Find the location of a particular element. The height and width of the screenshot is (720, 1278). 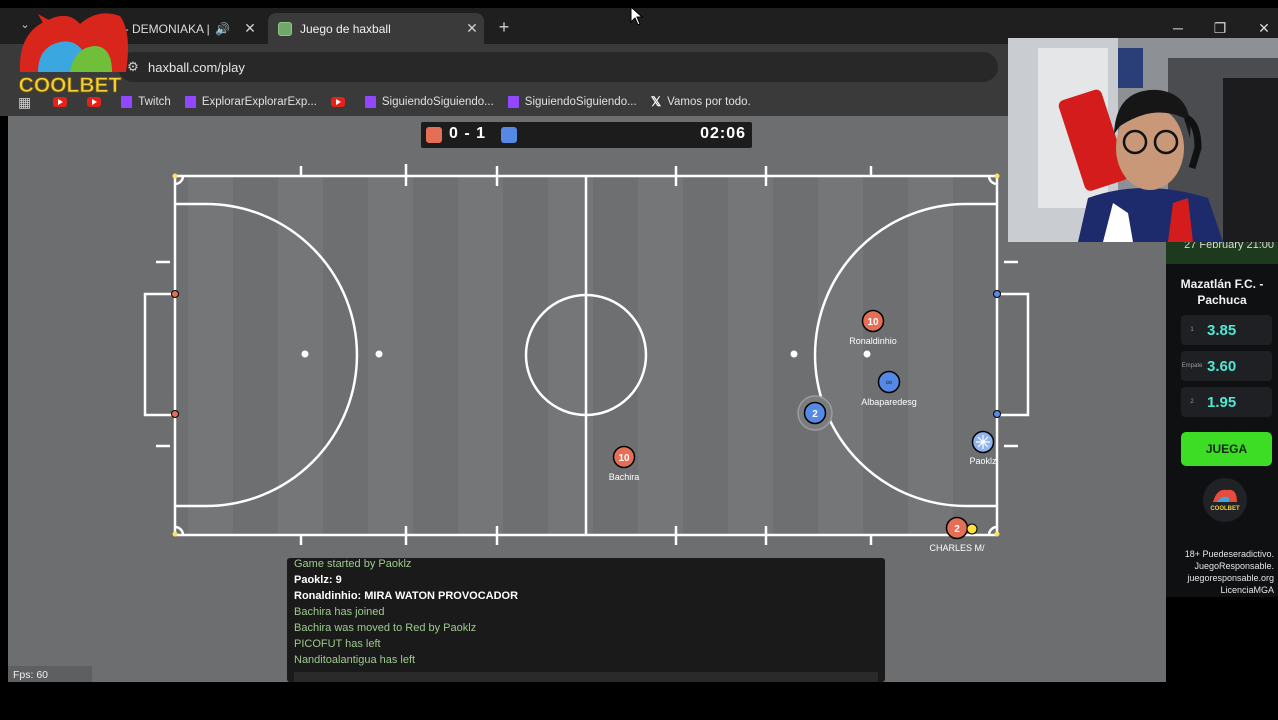

score-text: 0 - 1 is located at coordinates (468, 133).